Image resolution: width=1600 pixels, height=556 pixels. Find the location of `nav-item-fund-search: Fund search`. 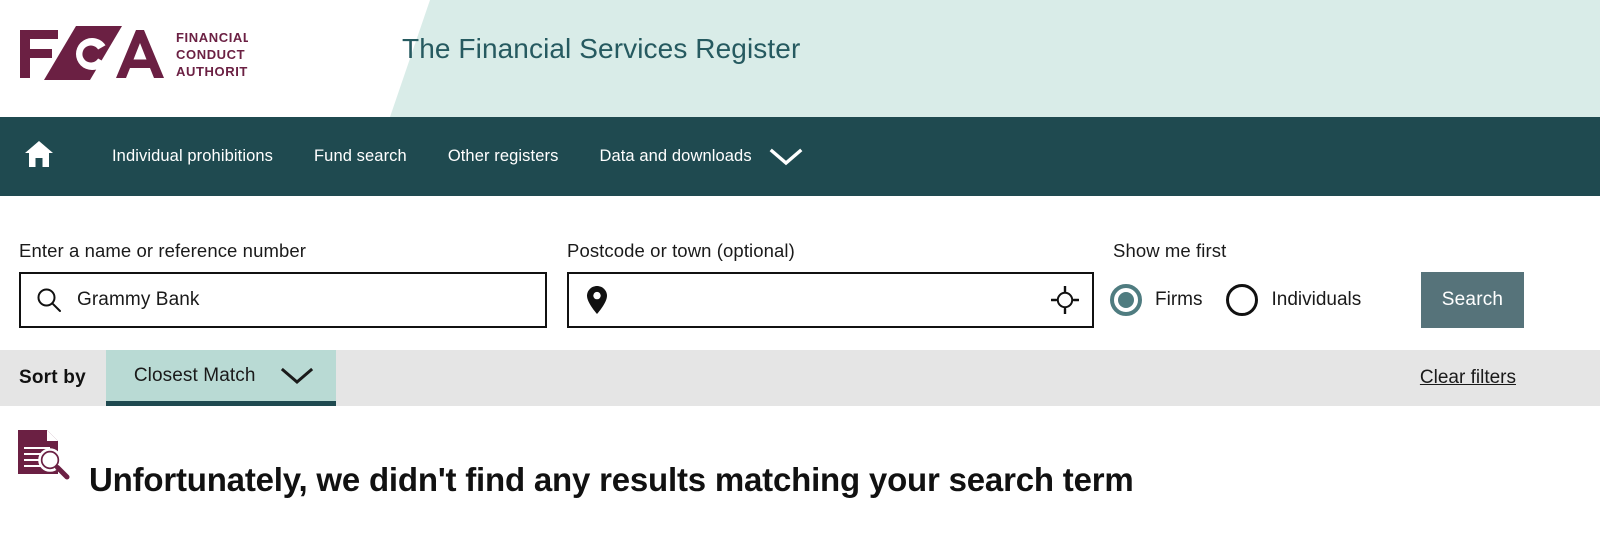

nav-item-fund-search: Fund search is located at coordinates (360, 156).